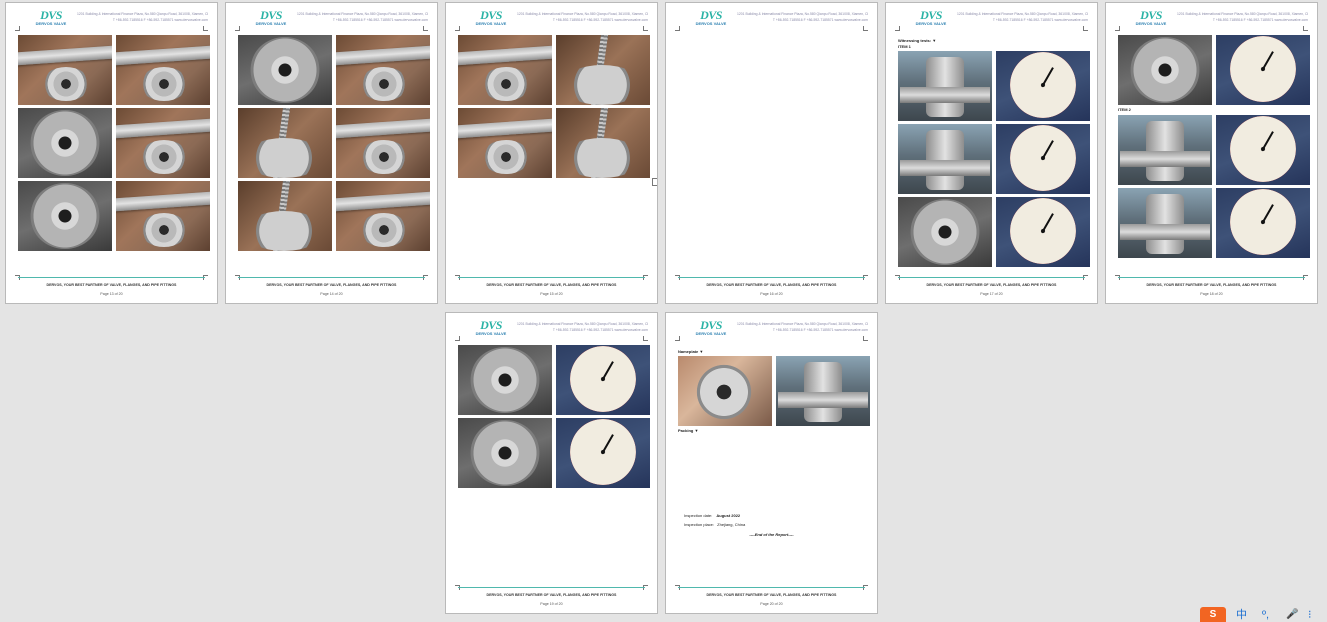 The height and width of the screenshot is (622, 1327). What do you see at coordinates (698, 515) in the screenshot?
I see `inspection-date-label: Inspection date:` at bounding box center [698, 515].